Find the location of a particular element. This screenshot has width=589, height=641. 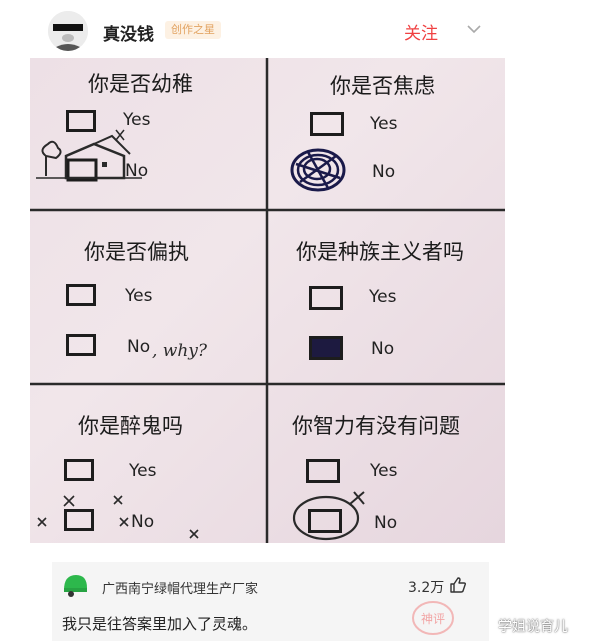

chevron-down-icon is located at coordinates (474, 29).